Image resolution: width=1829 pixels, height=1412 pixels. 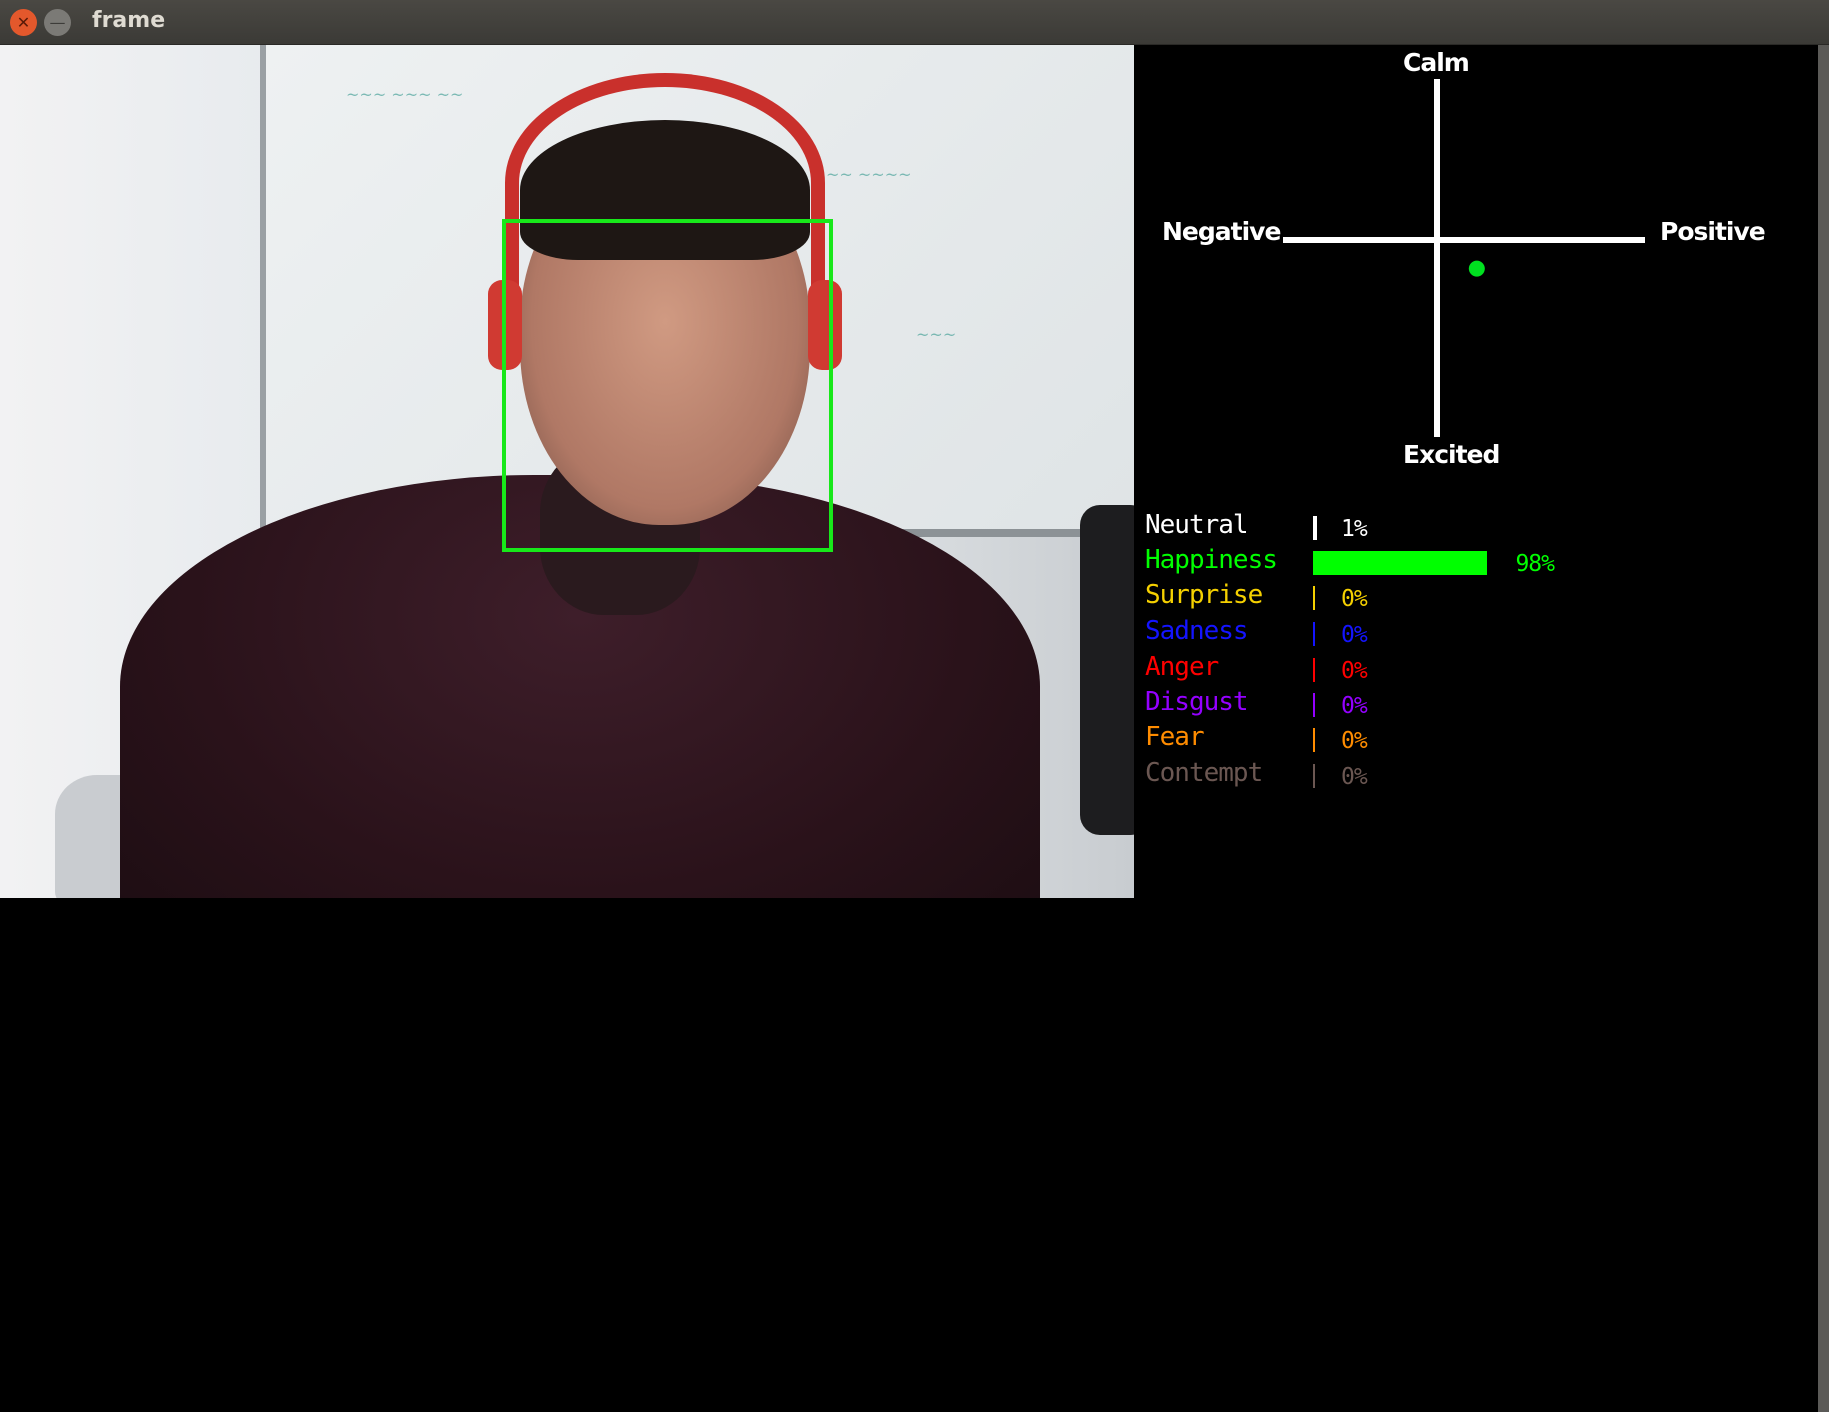 What do you see at coordinates (1395, 633) in the screenshot?
I see `emotion-row-sadness: Sadness 0%` at bounding box center [1395, 633].